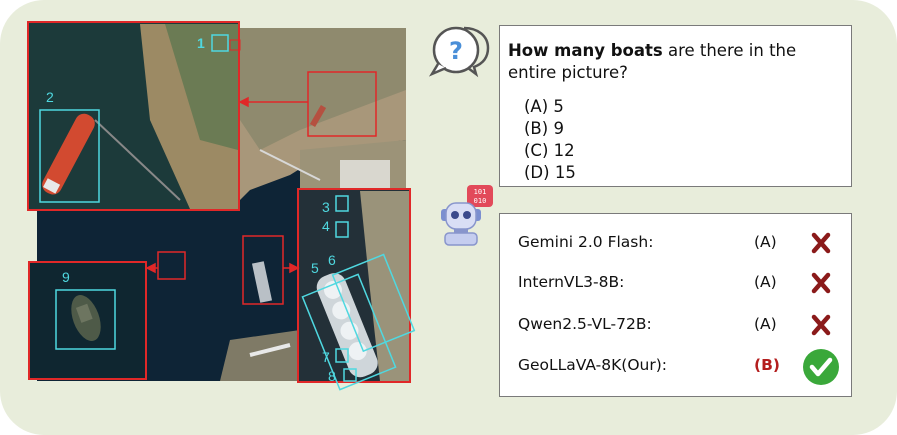 The width and height of the screenshot is (897, 435). I want to click on model-name: Gemini 2.0 Flash:, so click(586, 242).